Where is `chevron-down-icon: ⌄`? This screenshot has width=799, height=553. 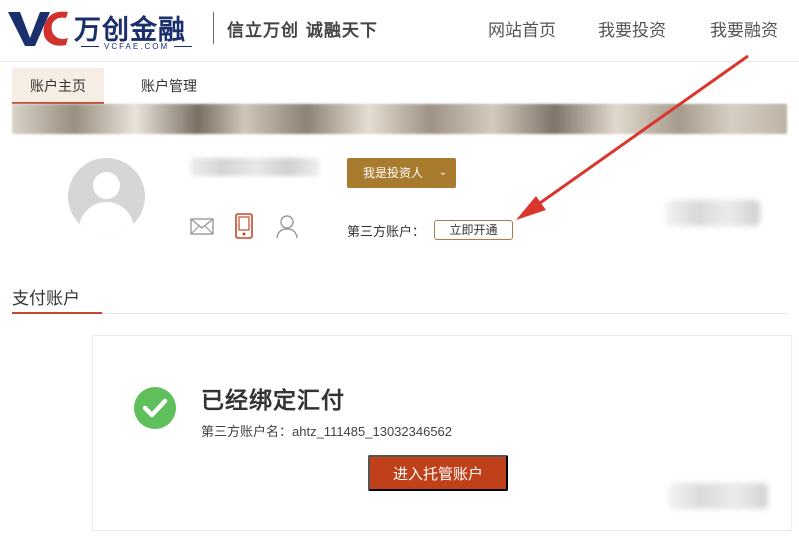 chevron-down-icon: ⌄ is located at coordinates (442, 172).